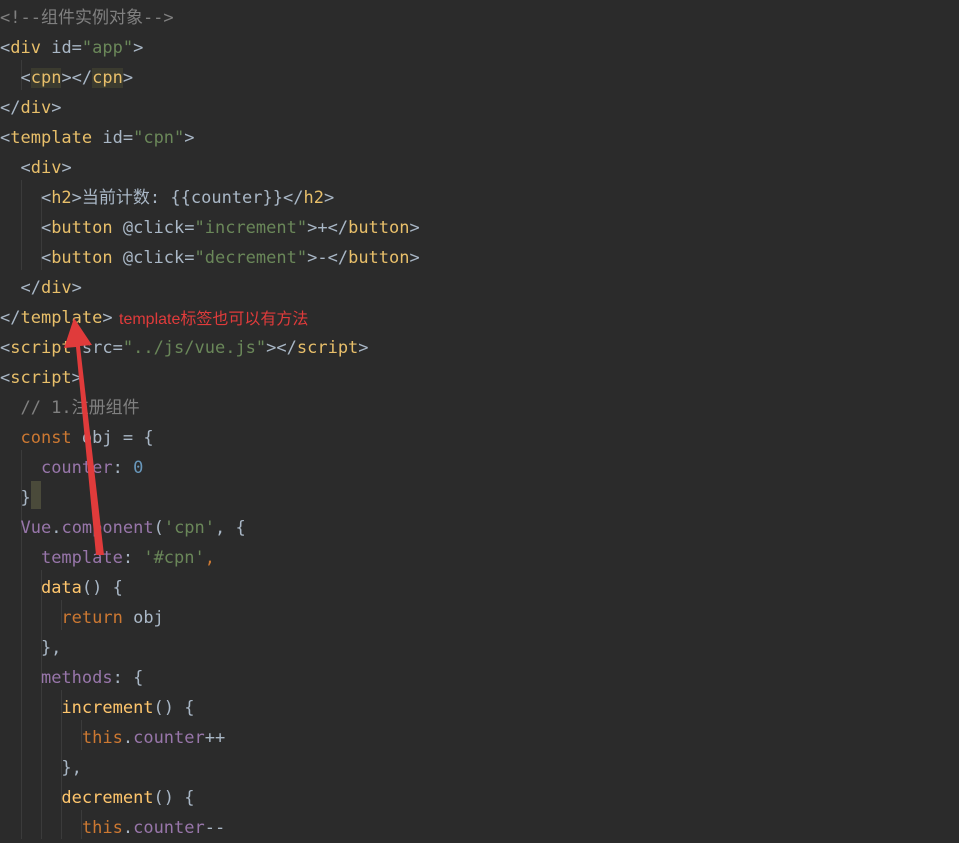 The width and height of the screenshot is (959, 843). I want to click on annotation-arrow-icon, so click(84, 436).